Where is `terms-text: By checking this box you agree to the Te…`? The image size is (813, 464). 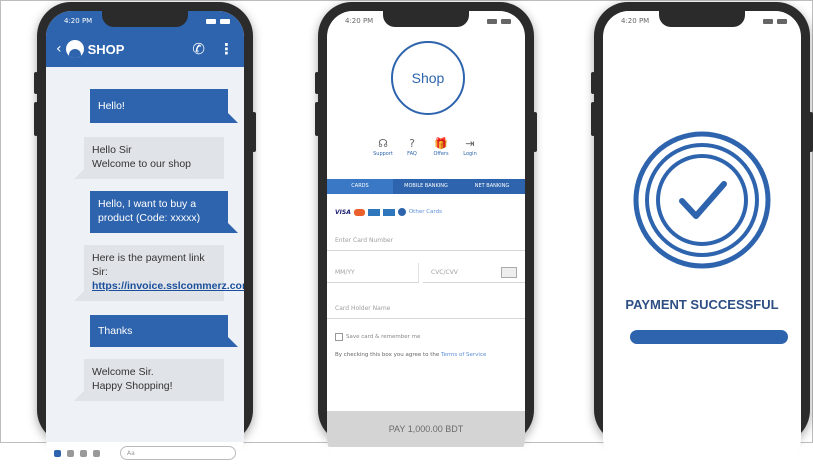
terms-text: By checking this box you agree to the Te… is located at coordinates (426, 355).